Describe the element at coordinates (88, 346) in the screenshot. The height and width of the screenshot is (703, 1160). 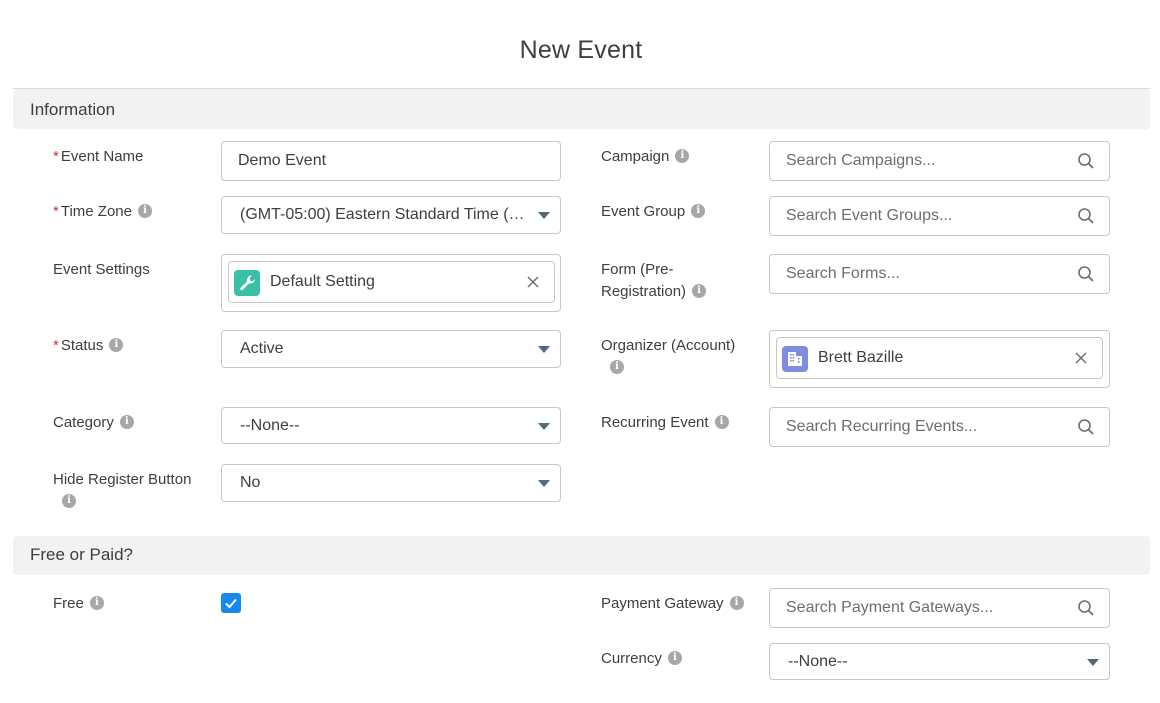
I see `status-label: * Status i` at that location.